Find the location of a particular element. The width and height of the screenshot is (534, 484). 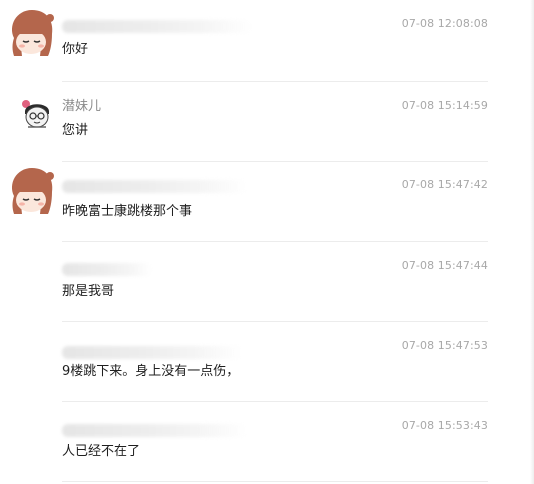

message-text: 你好 is located at coordinates (75, 49).